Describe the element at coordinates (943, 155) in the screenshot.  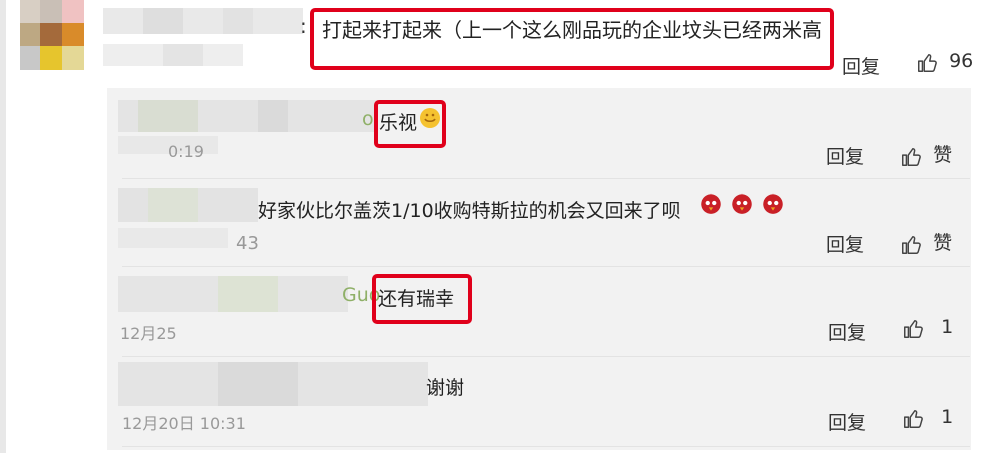
I see `reply-1-like-label: 赞` at that location.